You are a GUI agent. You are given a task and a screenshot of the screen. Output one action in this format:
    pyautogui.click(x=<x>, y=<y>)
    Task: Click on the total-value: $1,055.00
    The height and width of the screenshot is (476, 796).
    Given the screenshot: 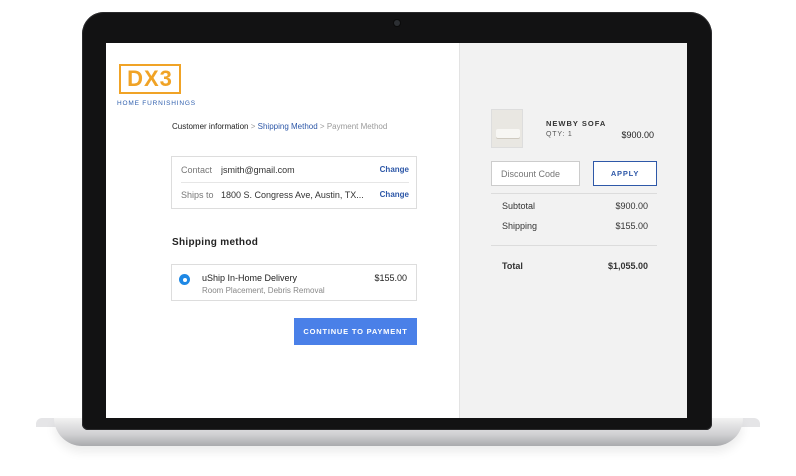 What is the action you would take?
    pyautogui.click(x=627, y=266)
    